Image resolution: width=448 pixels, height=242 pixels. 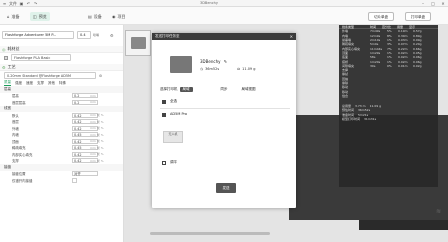 I want to click on tab-speed: 速度, so click(x=29, y=83).